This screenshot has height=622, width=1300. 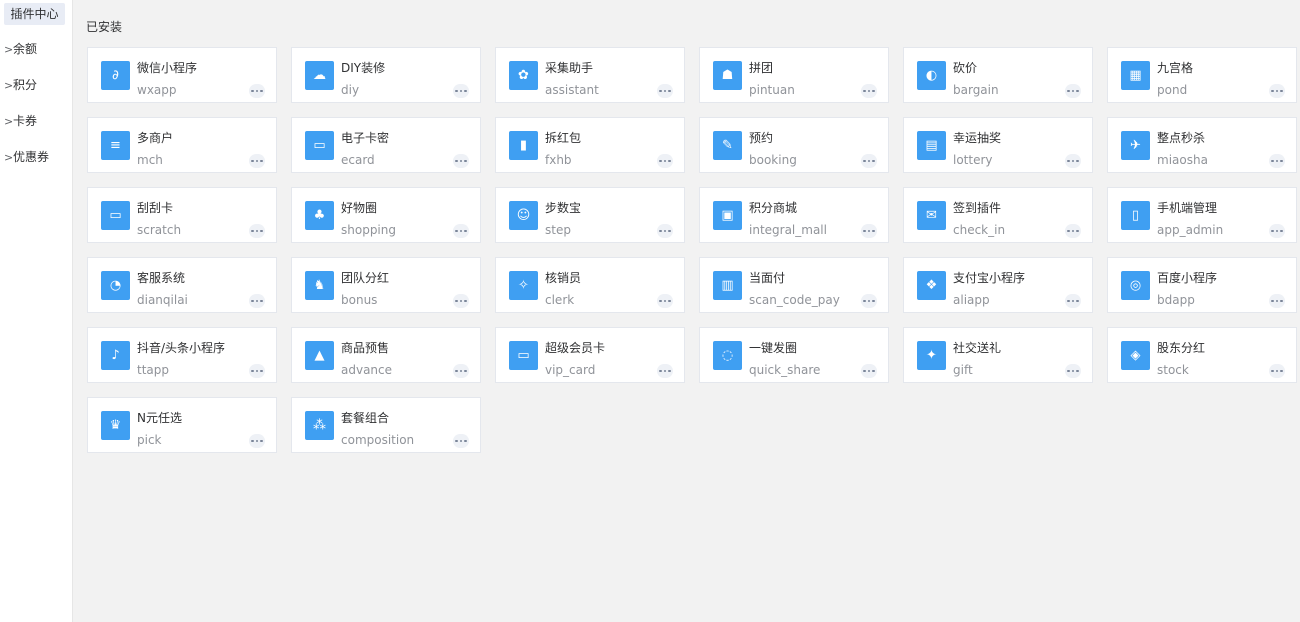 What do you see at coordinates (998, 355) in the screenshot?
I see `plugin-card-gift: ✦ 社交送礼 gift` at bounding box center [998, 355].